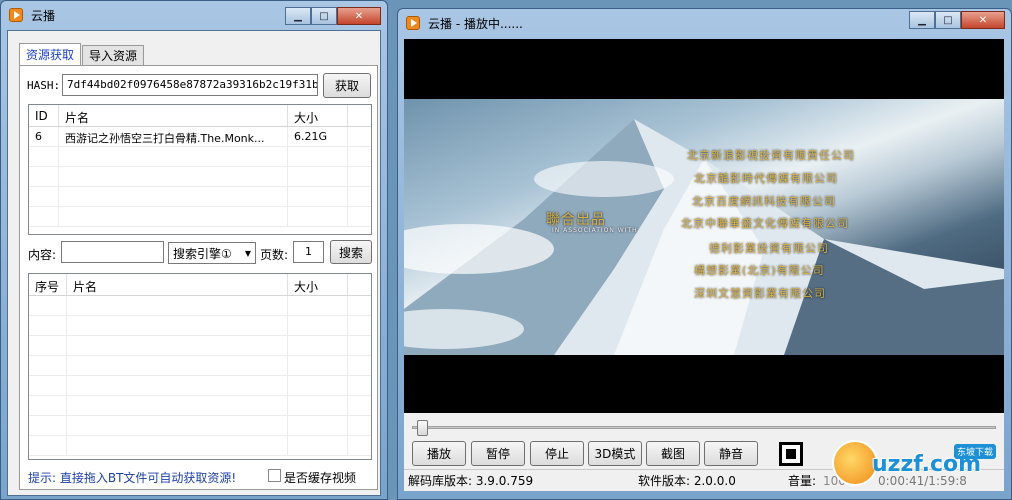 This screenshot has width=1012, height=500. I want to click on page-input: 1, so click(308, 252).